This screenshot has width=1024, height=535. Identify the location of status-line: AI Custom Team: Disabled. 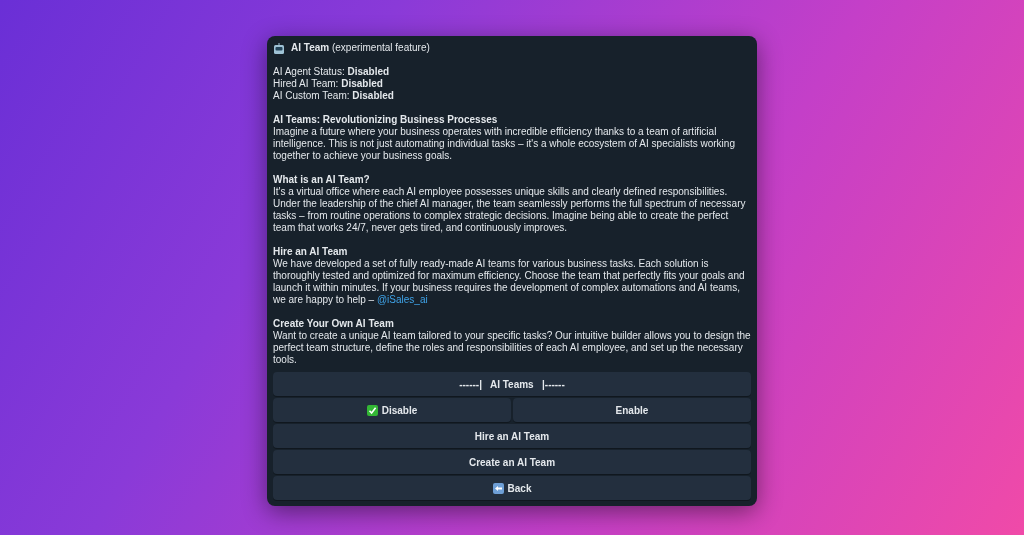
(334, 96).